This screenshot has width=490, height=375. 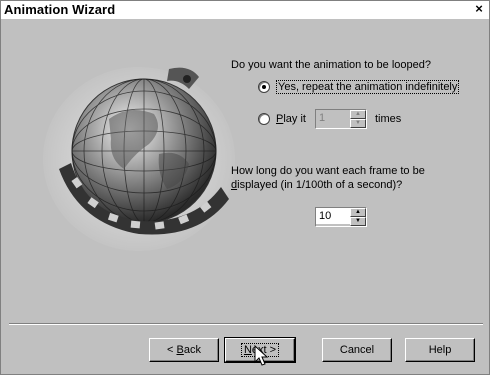 What do you see at coordinates (246, 324) in the screenshot?
I see `button-separator` at bounding box center [246, 324].